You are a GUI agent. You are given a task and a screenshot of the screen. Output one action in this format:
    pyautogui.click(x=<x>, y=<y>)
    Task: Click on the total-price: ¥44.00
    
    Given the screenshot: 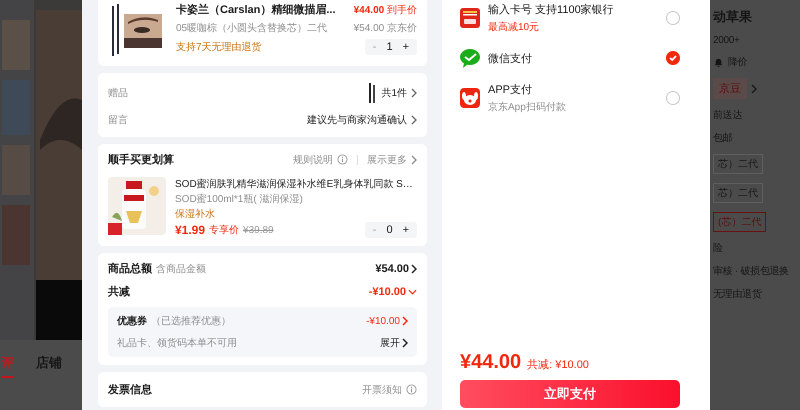 What is the action you would take?
    pyautogui.click(x=491, y=362)
    